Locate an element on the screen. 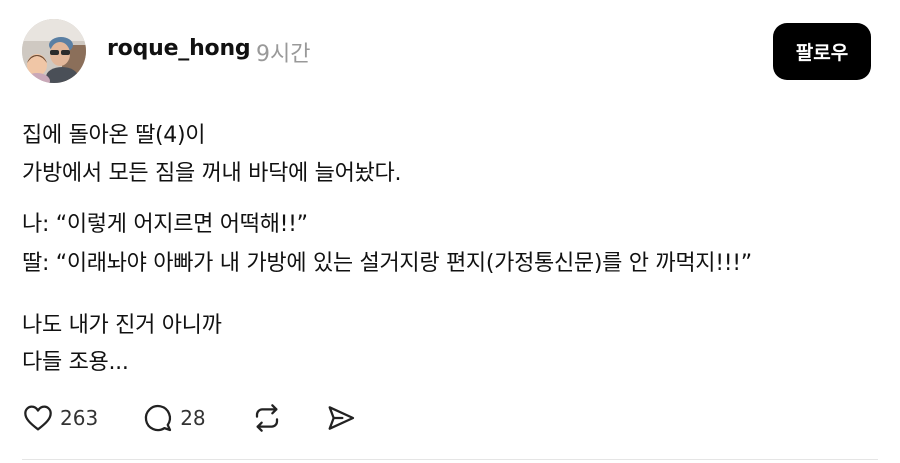 The width and height of the screenshot is (900, 463). post-body-line: 나도 내가 진거 아니까 is located at coordinates (122, 325).